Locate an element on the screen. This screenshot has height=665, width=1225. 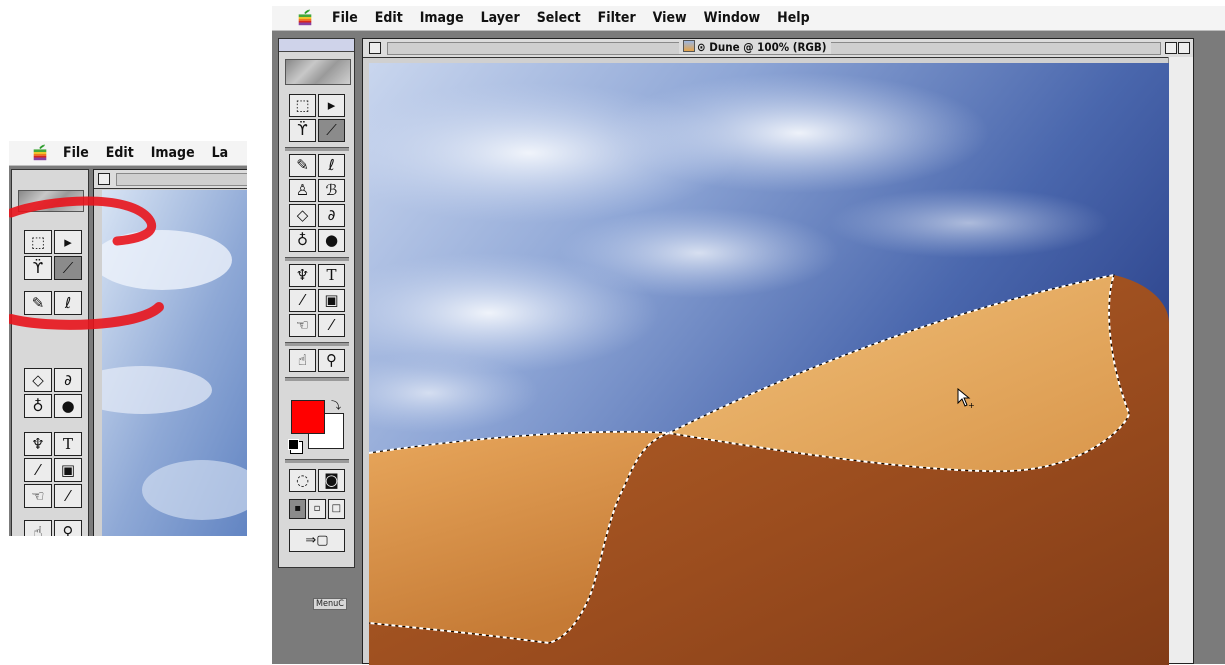
marquee-tool-icon: ⬚ is located at coordinates (302, 105).